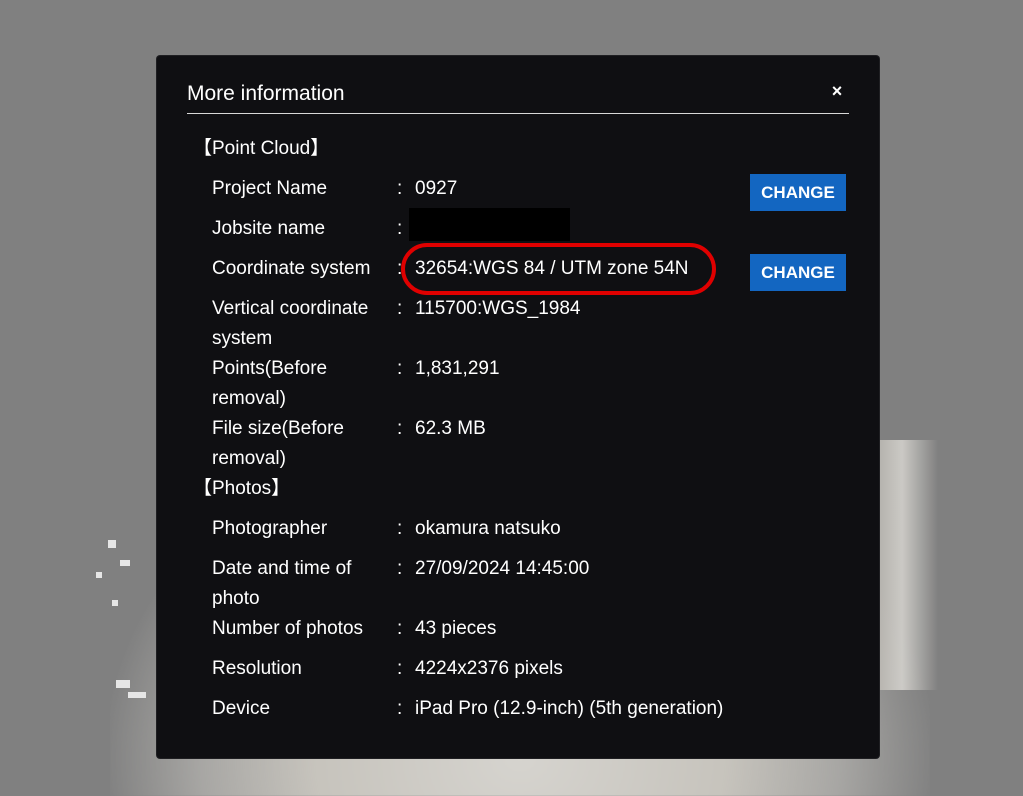  What do you see at coordinates (569, 708) in the screenshot?
I see `row-value: iPad Pro (12.9-inch) (5th generation)` at bounding box center [569, 708].